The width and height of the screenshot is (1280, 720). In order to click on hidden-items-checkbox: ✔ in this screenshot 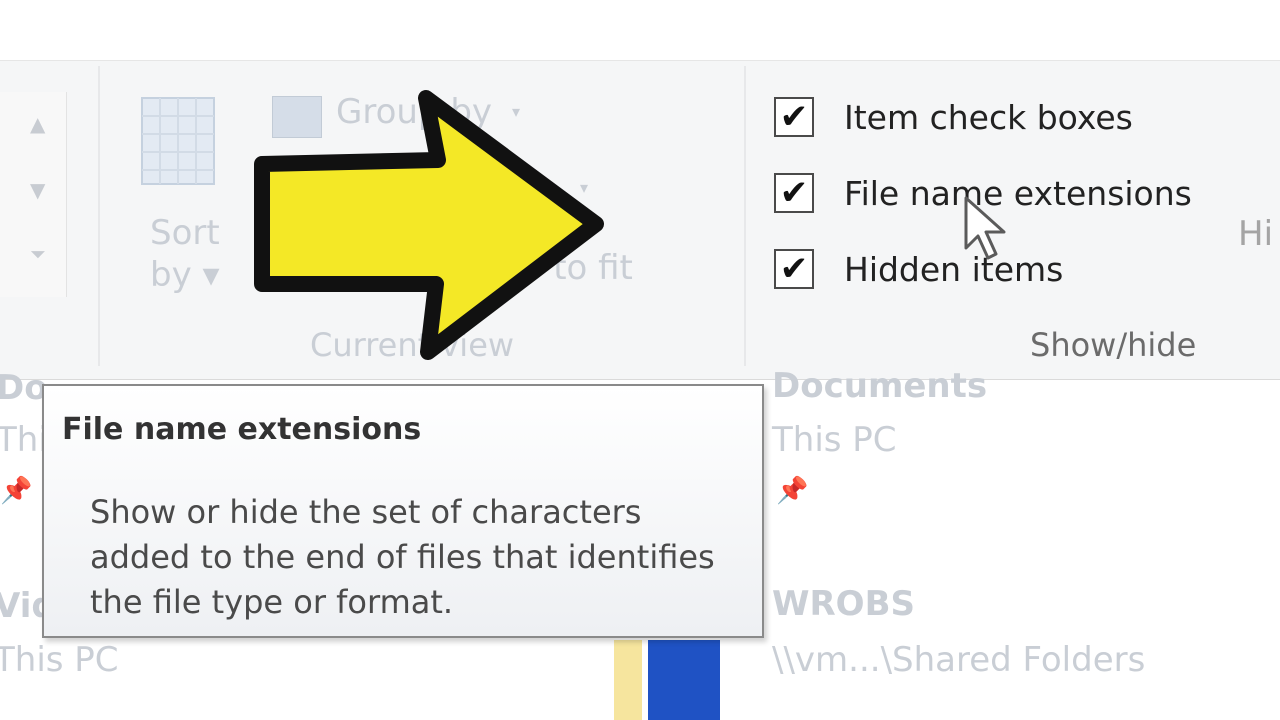, I will do `click(794, 269)`.